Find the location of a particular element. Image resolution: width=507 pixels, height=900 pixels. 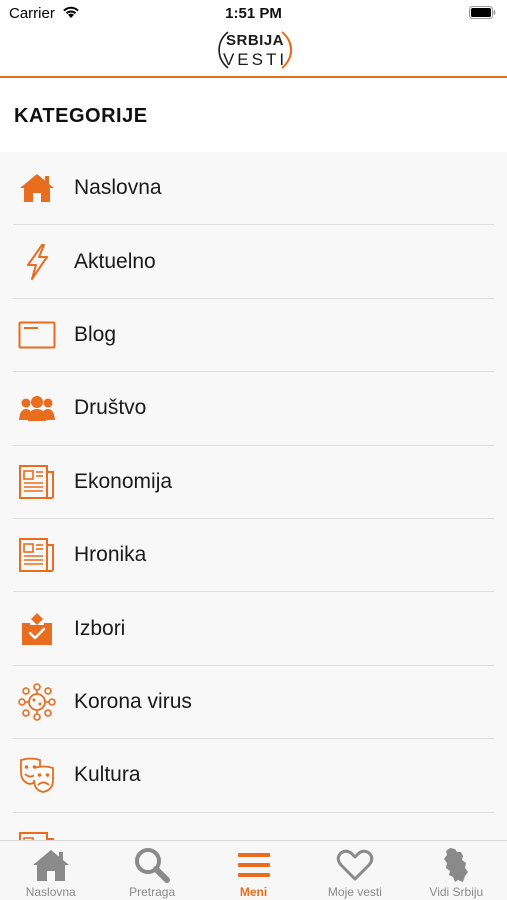

map-icon is located at coordinates (456, 865).